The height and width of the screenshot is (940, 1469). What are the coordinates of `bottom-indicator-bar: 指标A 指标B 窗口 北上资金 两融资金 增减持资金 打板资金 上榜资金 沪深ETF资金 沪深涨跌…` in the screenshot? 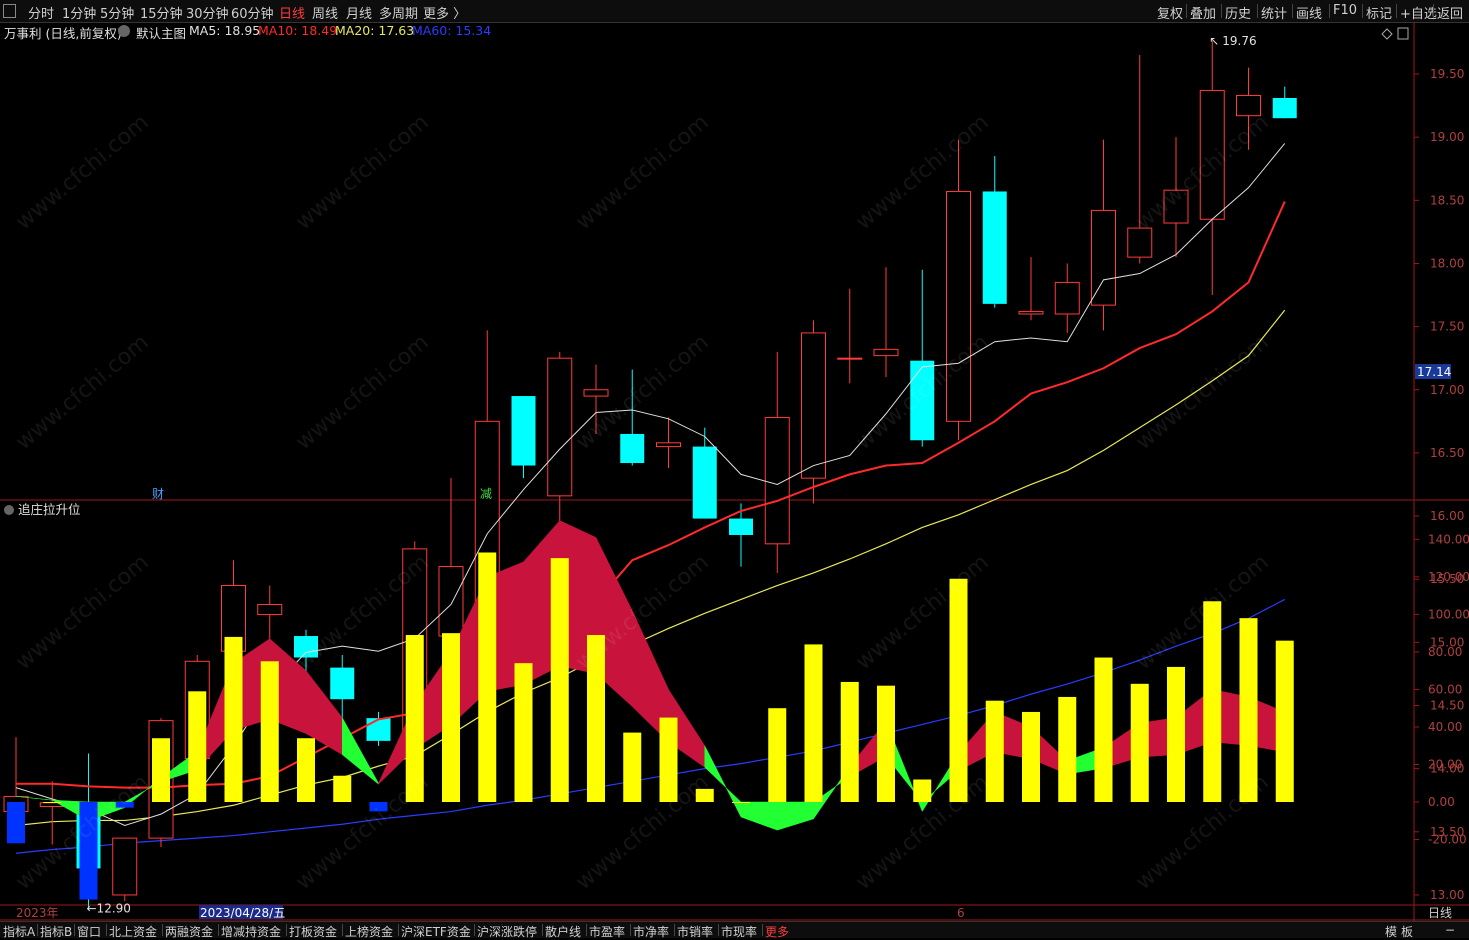 It's located at (734, 930).